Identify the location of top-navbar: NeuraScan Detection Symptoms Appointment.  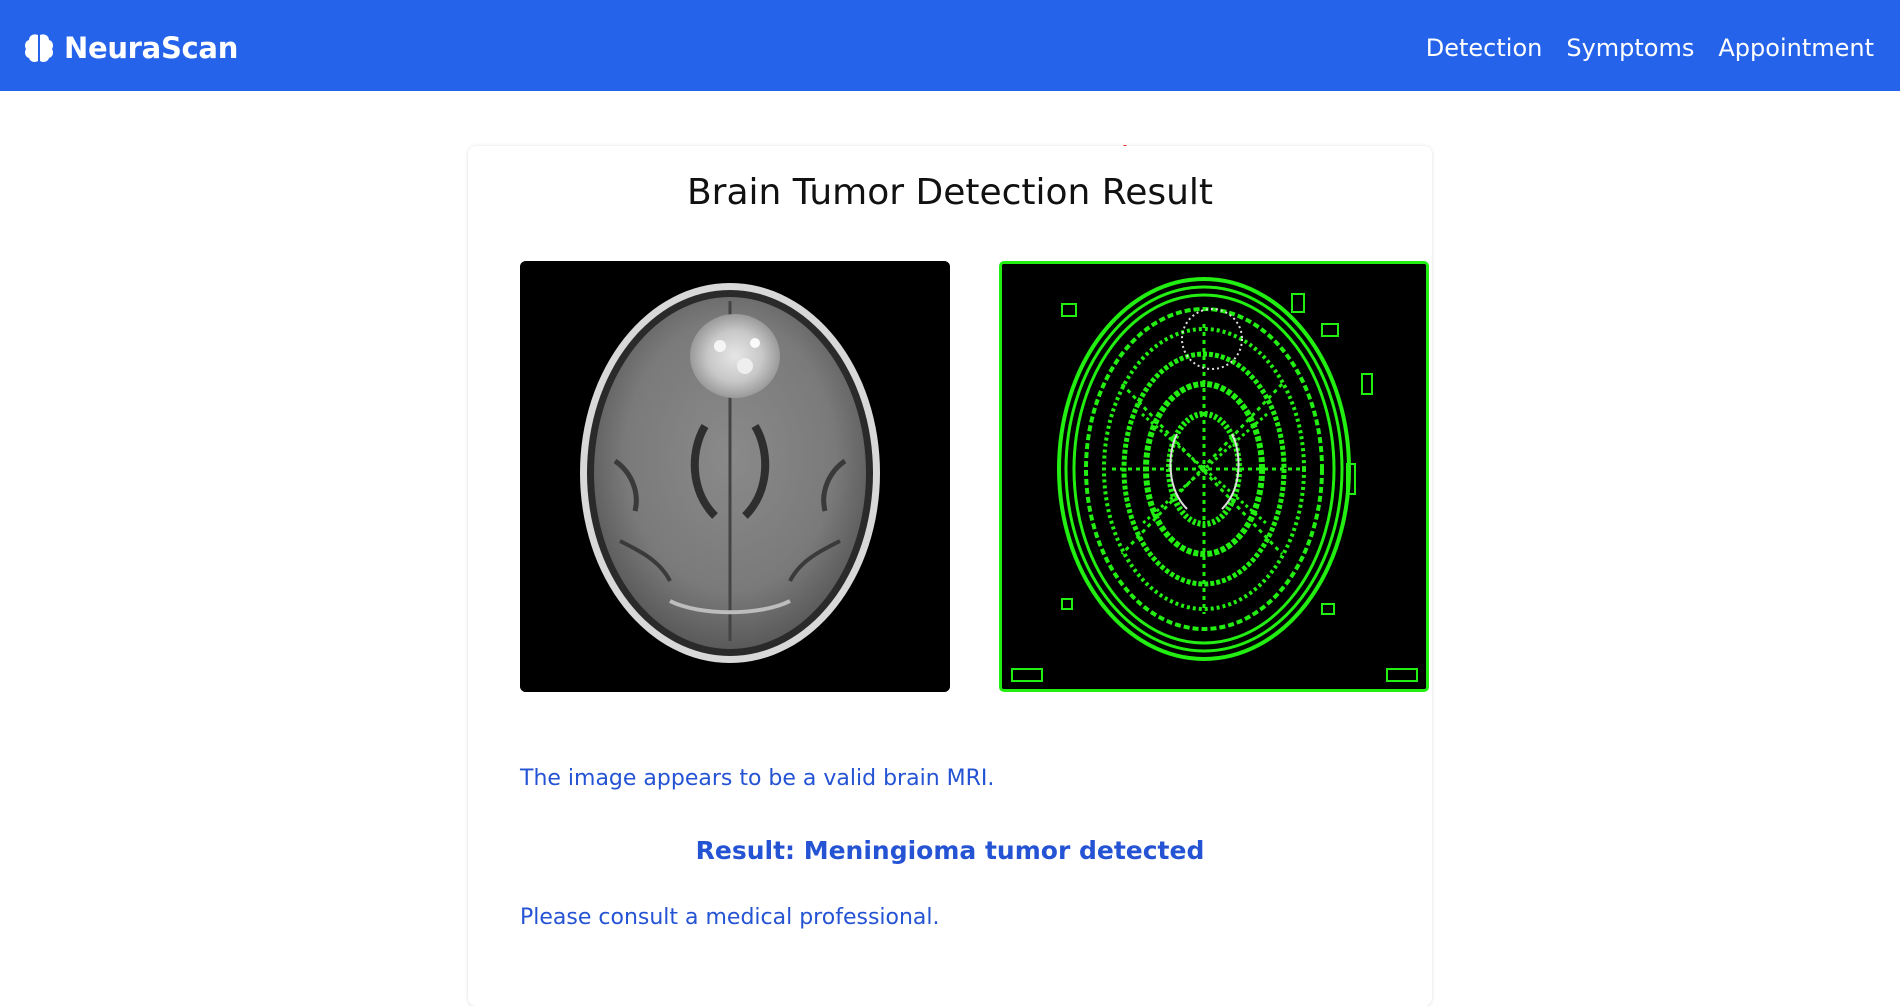
(950, 45).